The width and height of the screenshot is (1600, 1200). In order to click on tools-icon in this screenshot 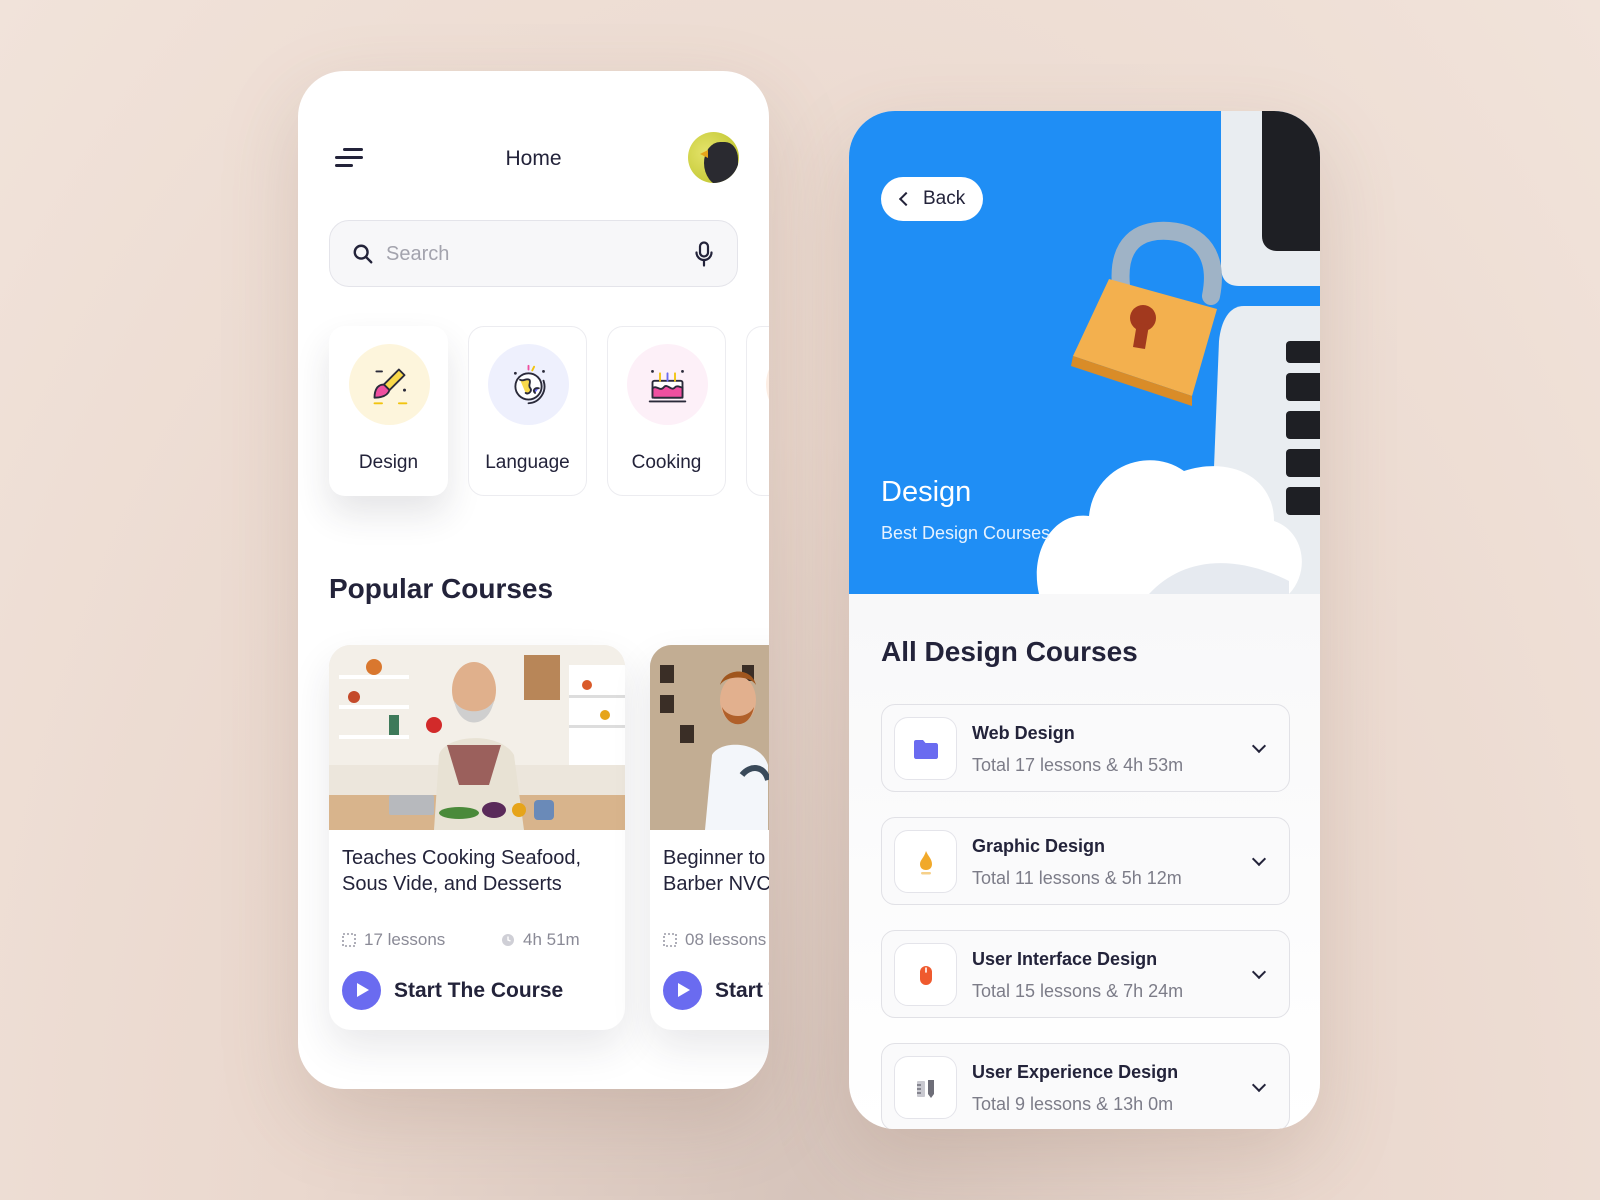, I will do `click(925, 1089)`.